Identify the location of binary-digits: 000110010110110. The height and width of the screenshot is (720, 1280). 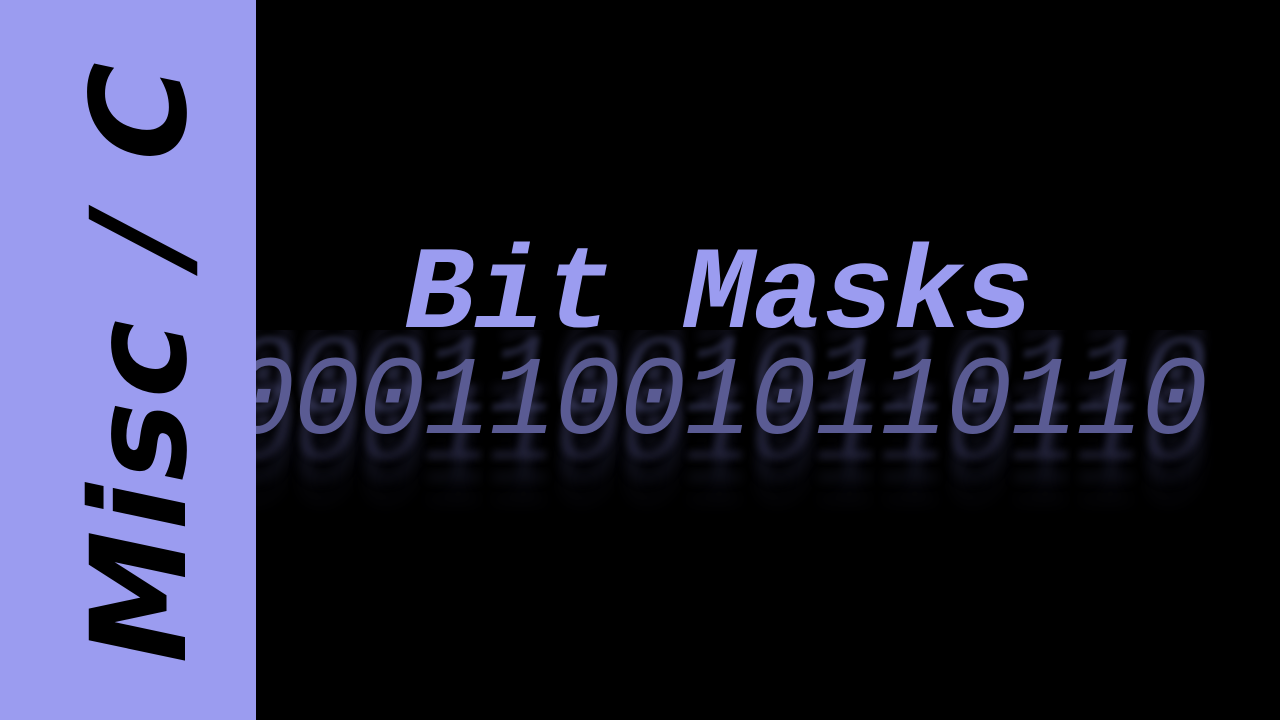
(732, 403).